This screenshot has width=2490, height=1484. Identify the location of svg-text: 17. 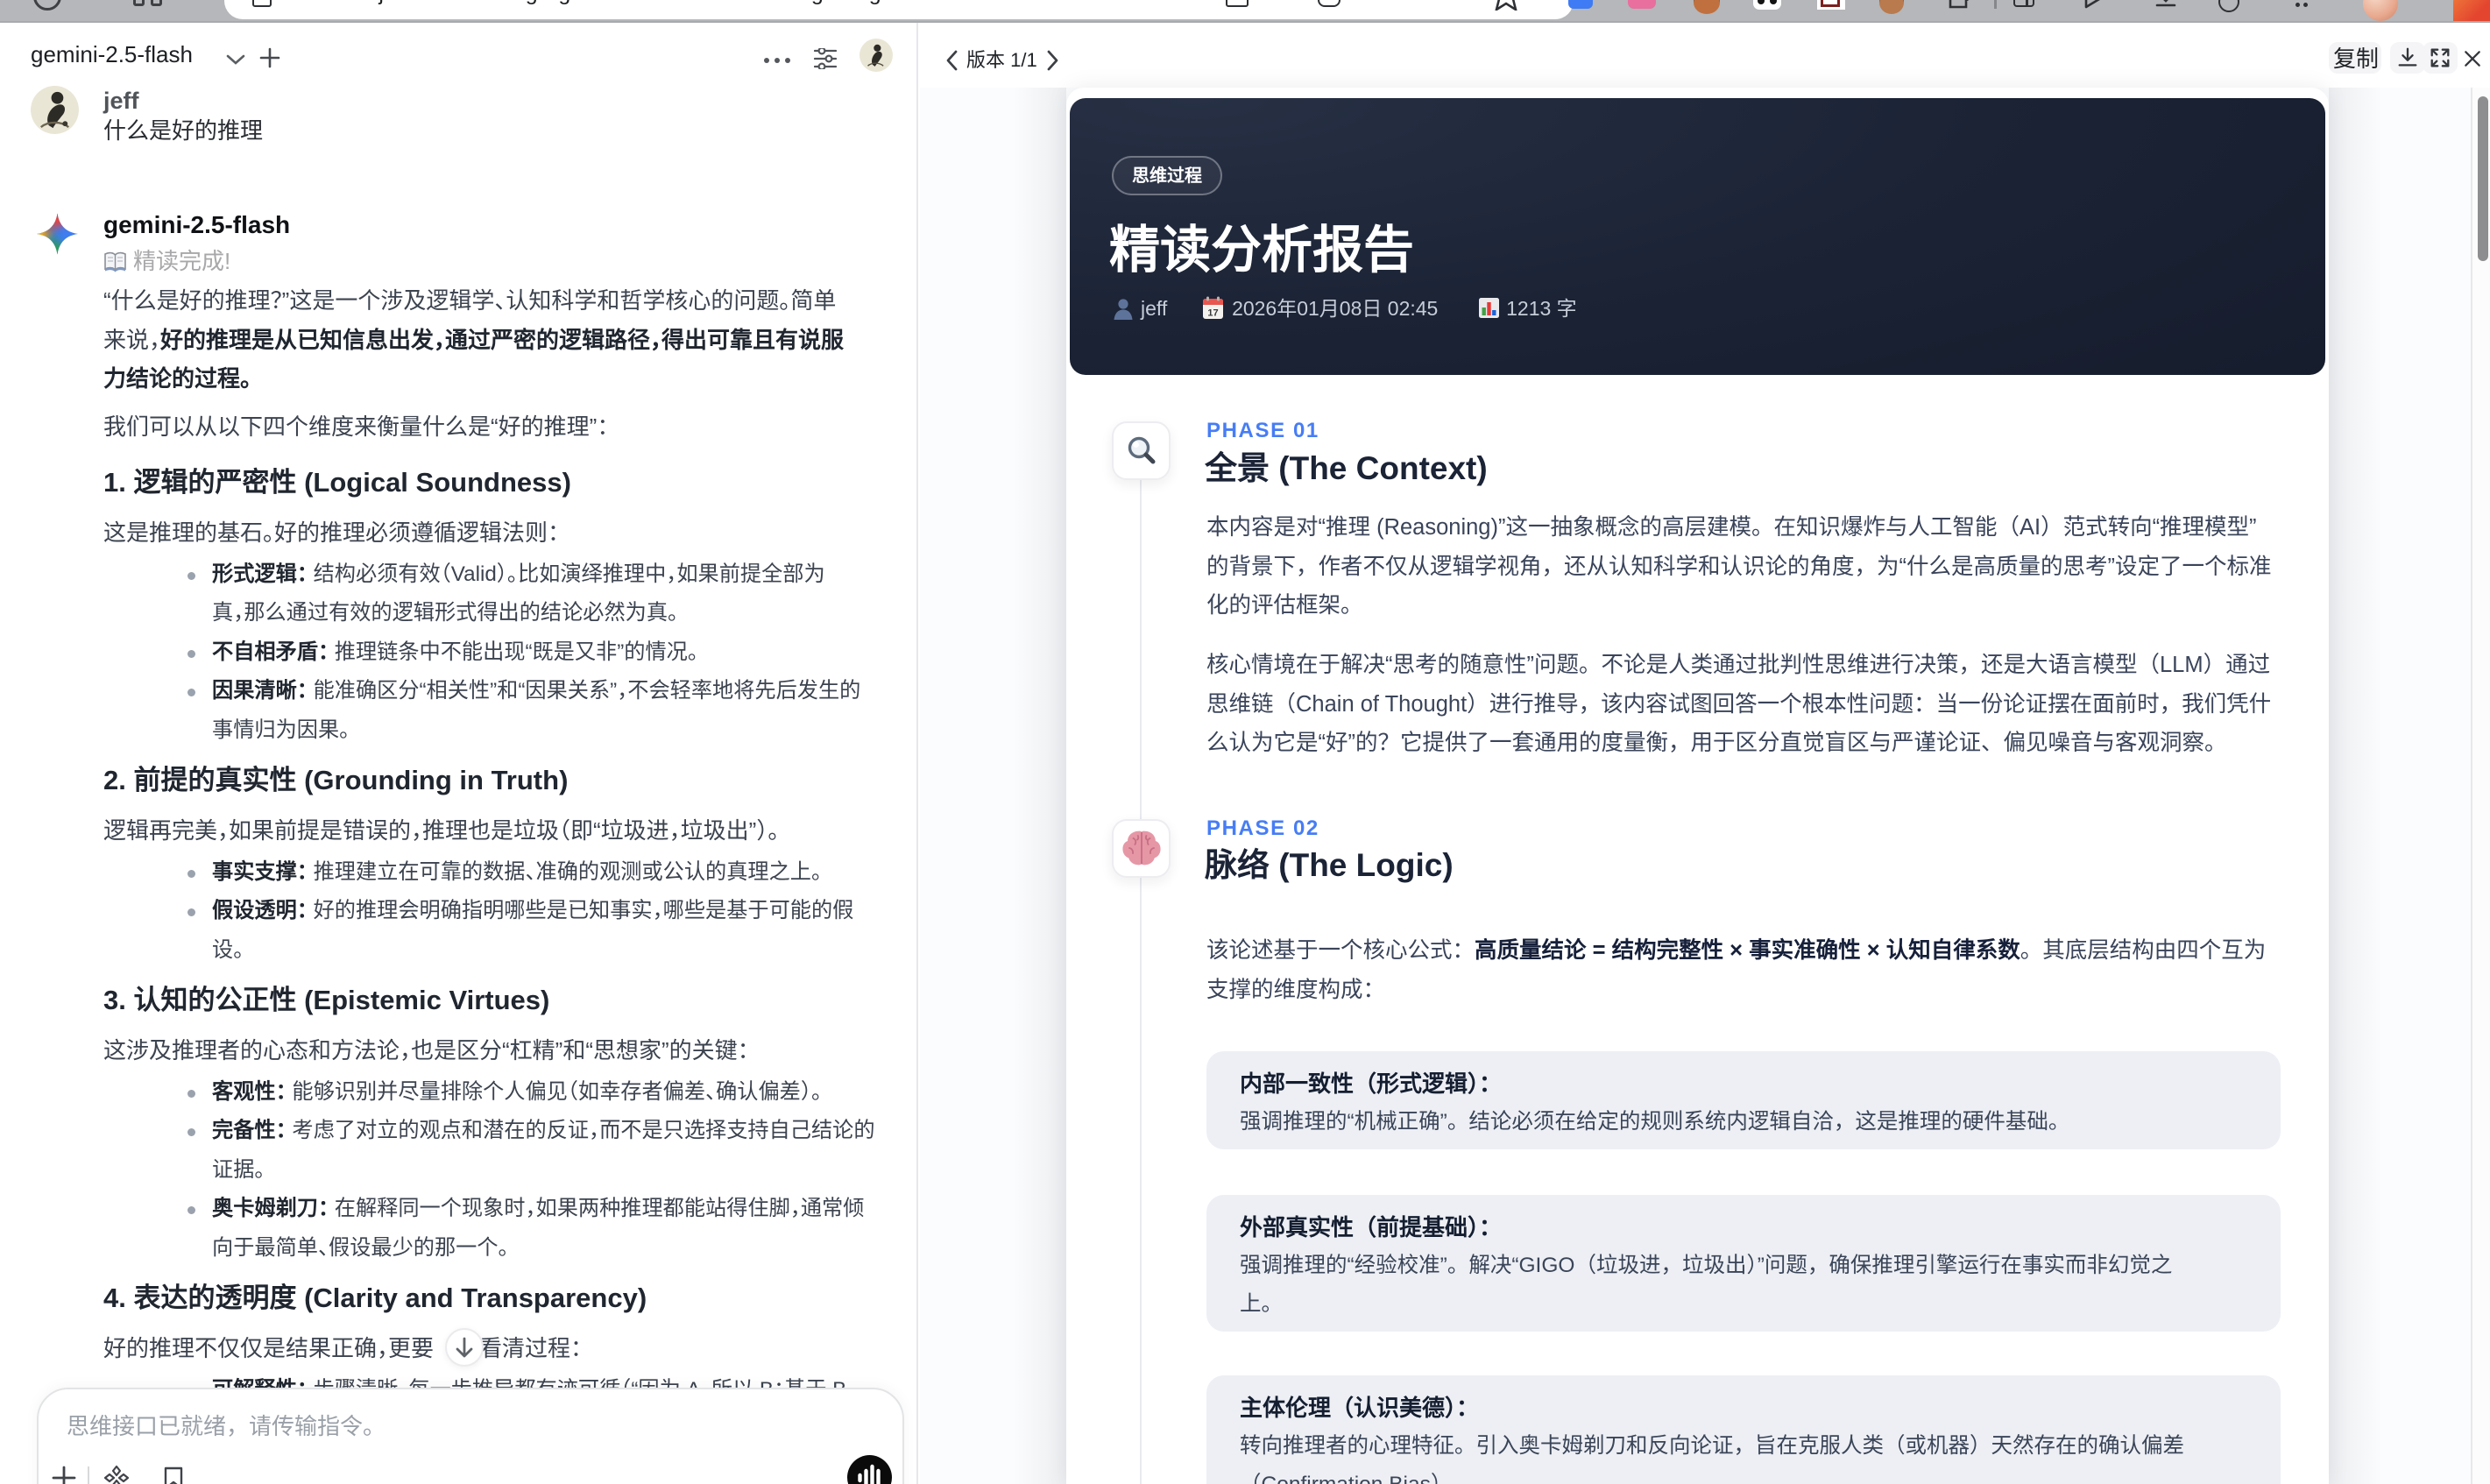
(1213, 313).